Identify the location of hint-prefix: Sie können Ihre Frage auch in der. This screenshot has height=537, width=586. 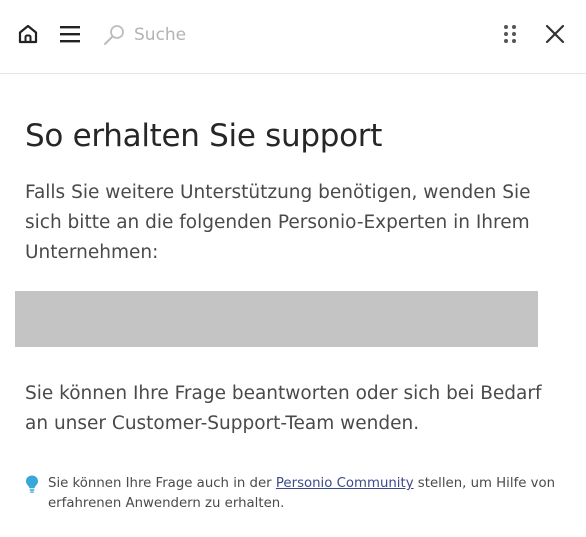
(162, 483).